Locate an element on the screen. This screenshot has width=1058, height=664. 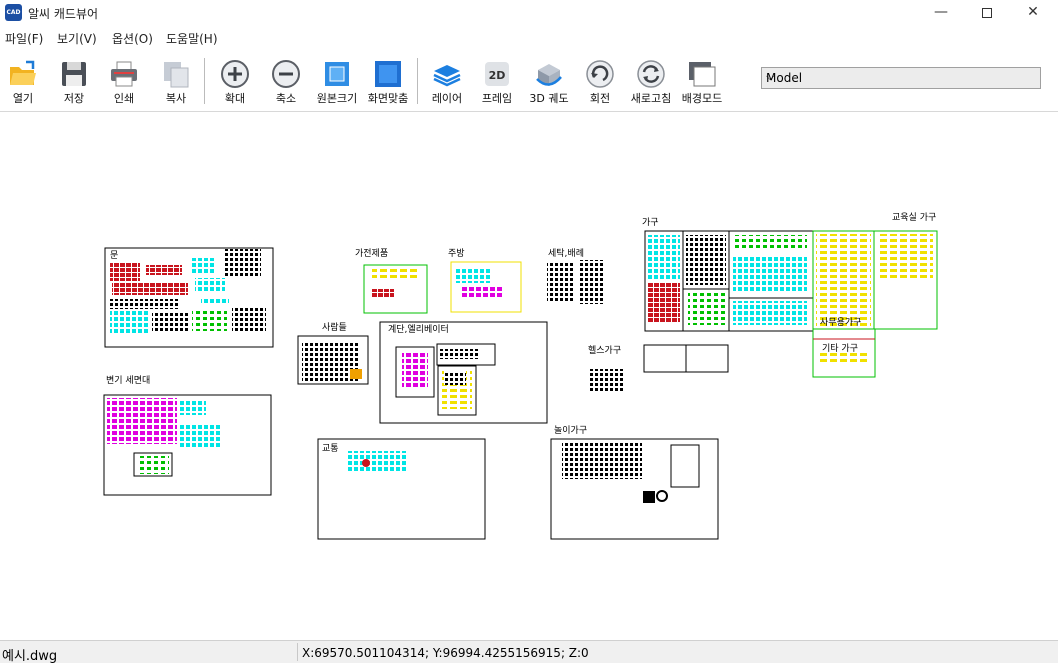
window-title: 알씨 캐드뷰어 is located at coordinates (63, 14).